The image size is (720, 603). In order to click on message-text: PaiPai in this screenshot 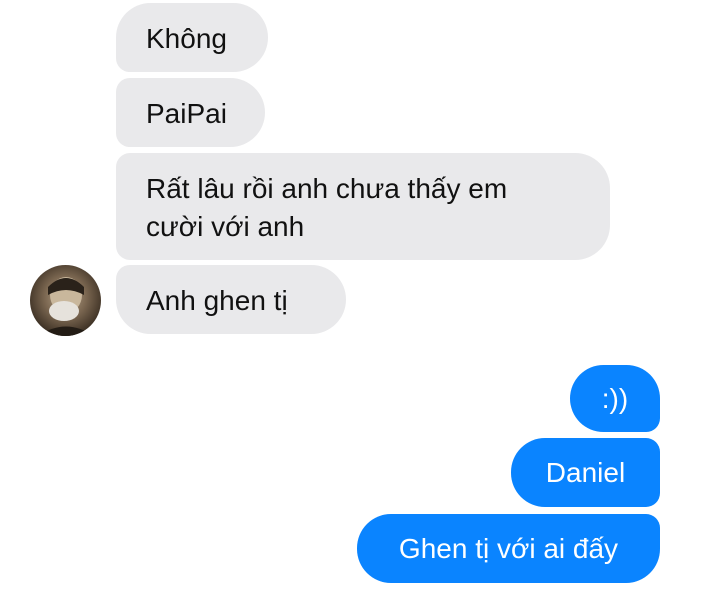, I will do `click(186, 113)`.